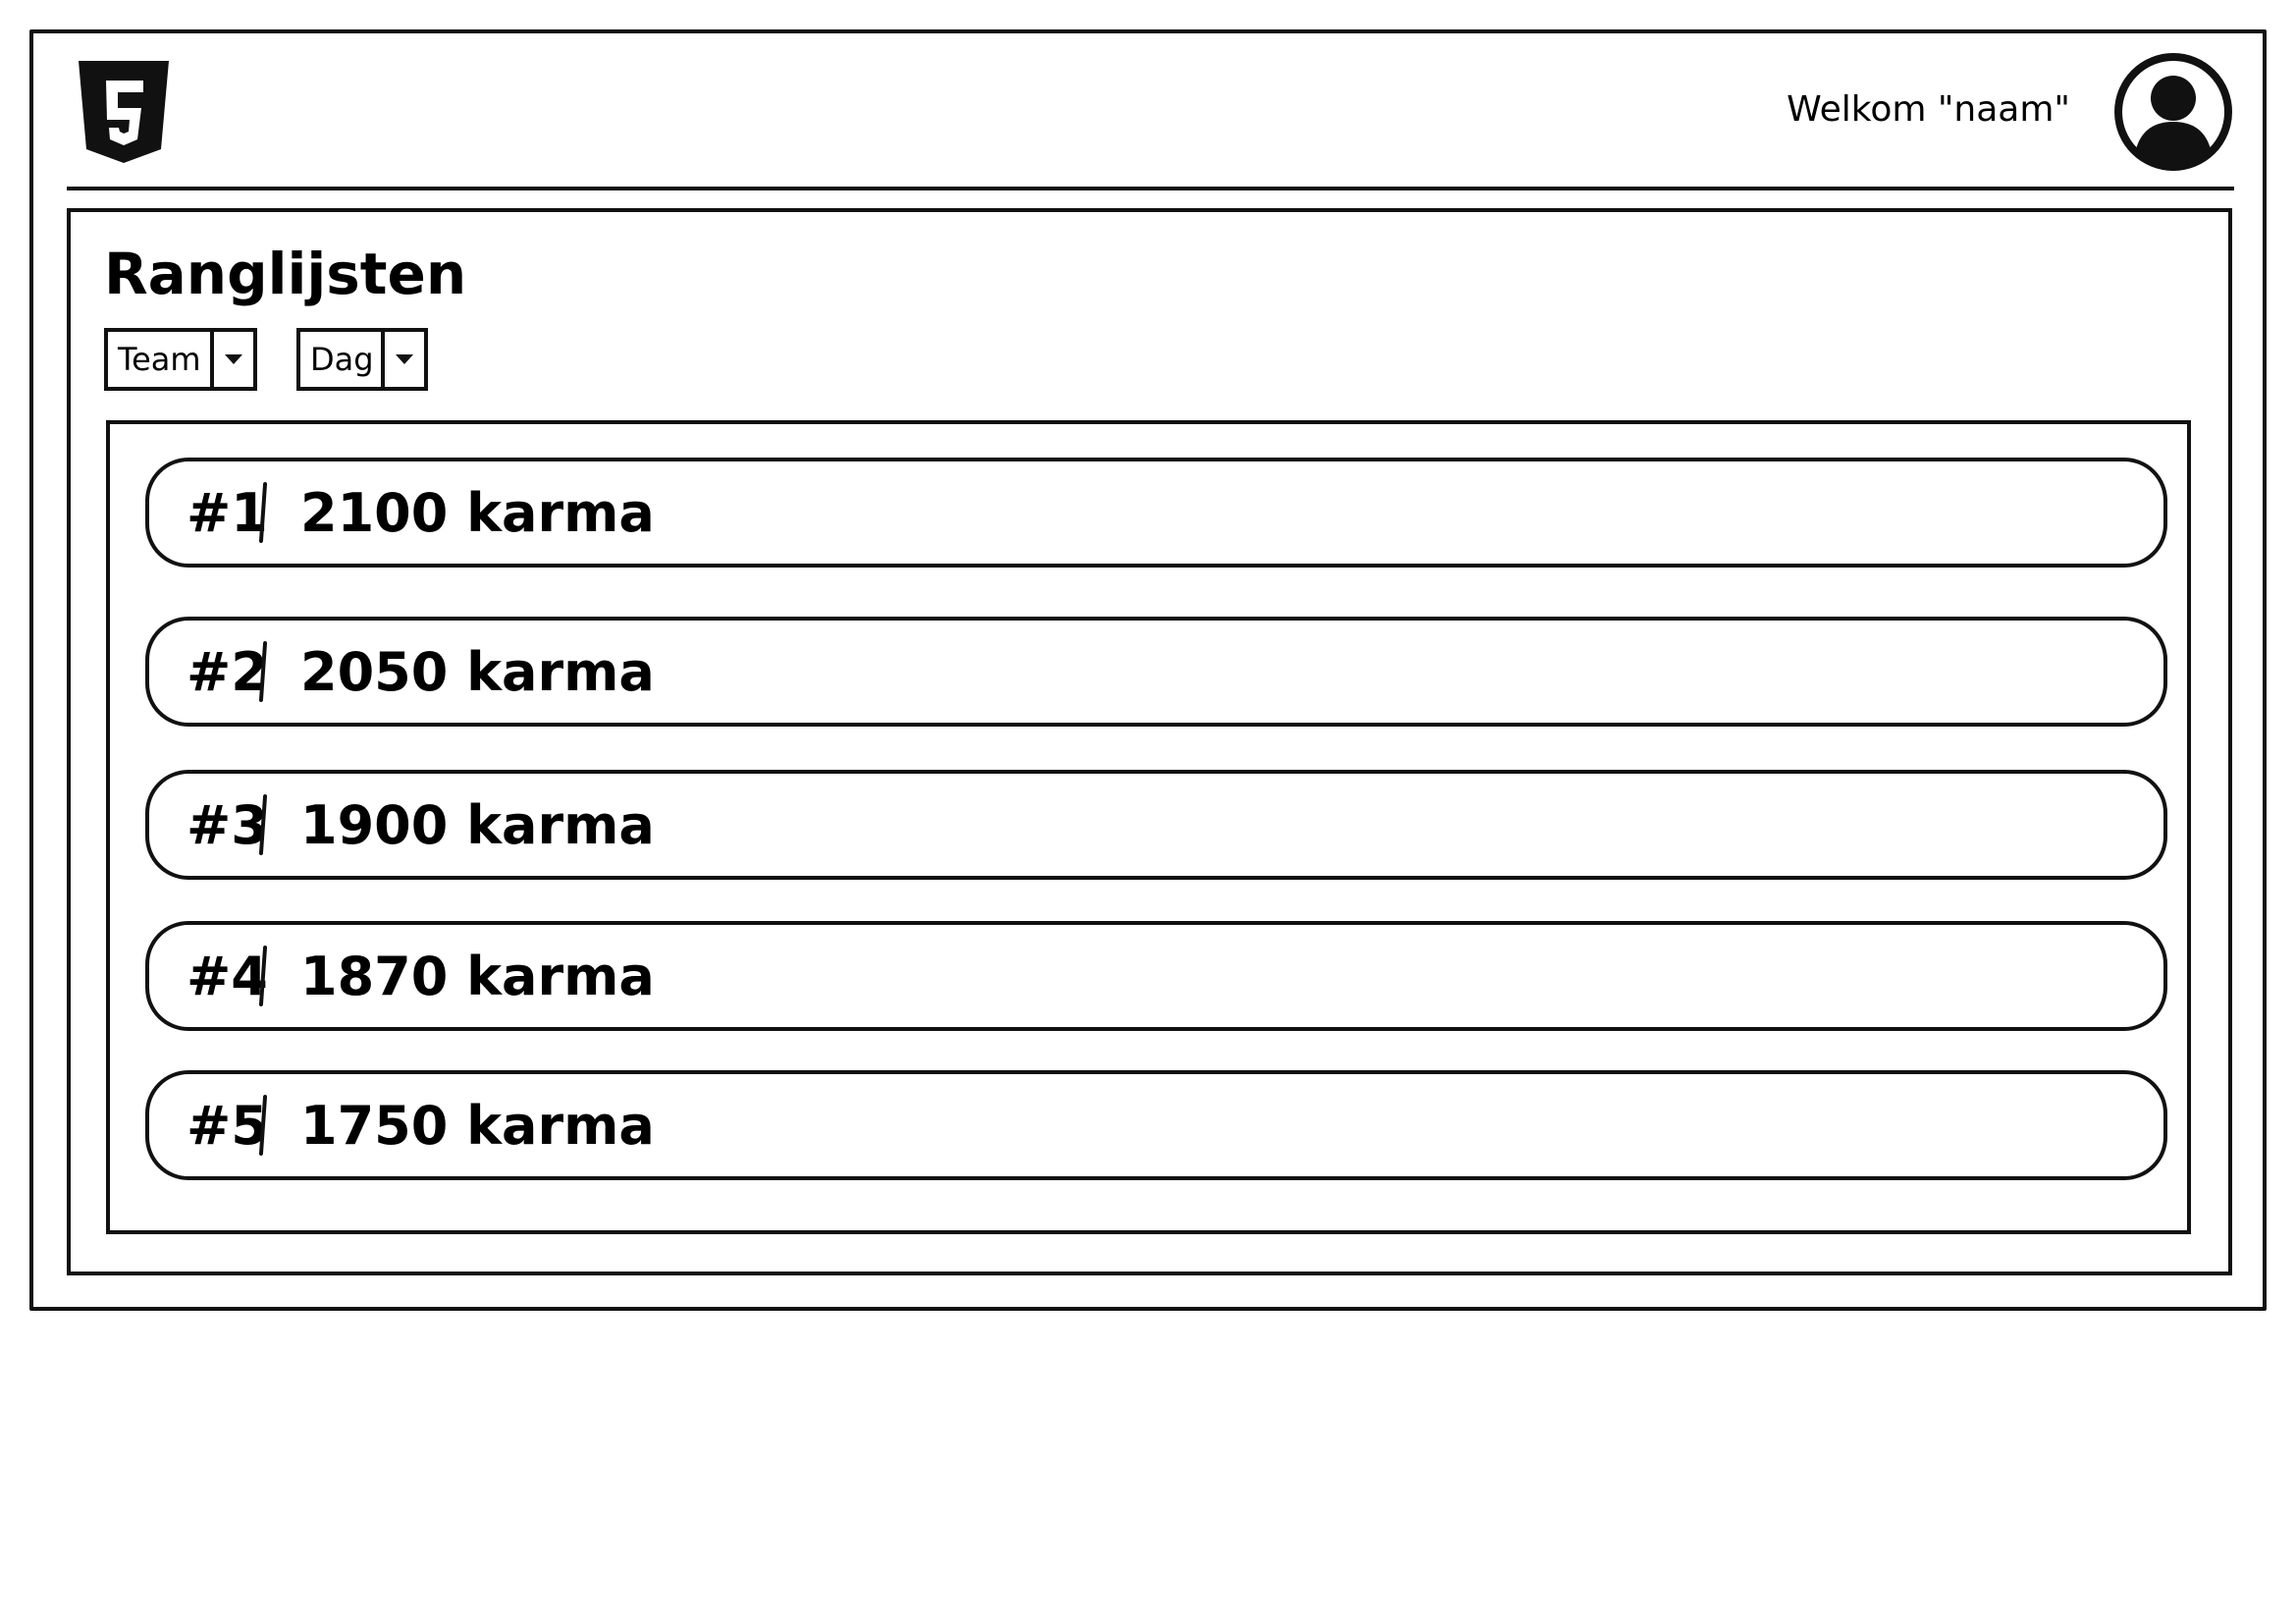 The width and height of the screenshot is (2296, 1624). Describe the element at coordinates (227, 976) in the screenshot. I see `rank-number: #4` at that location.